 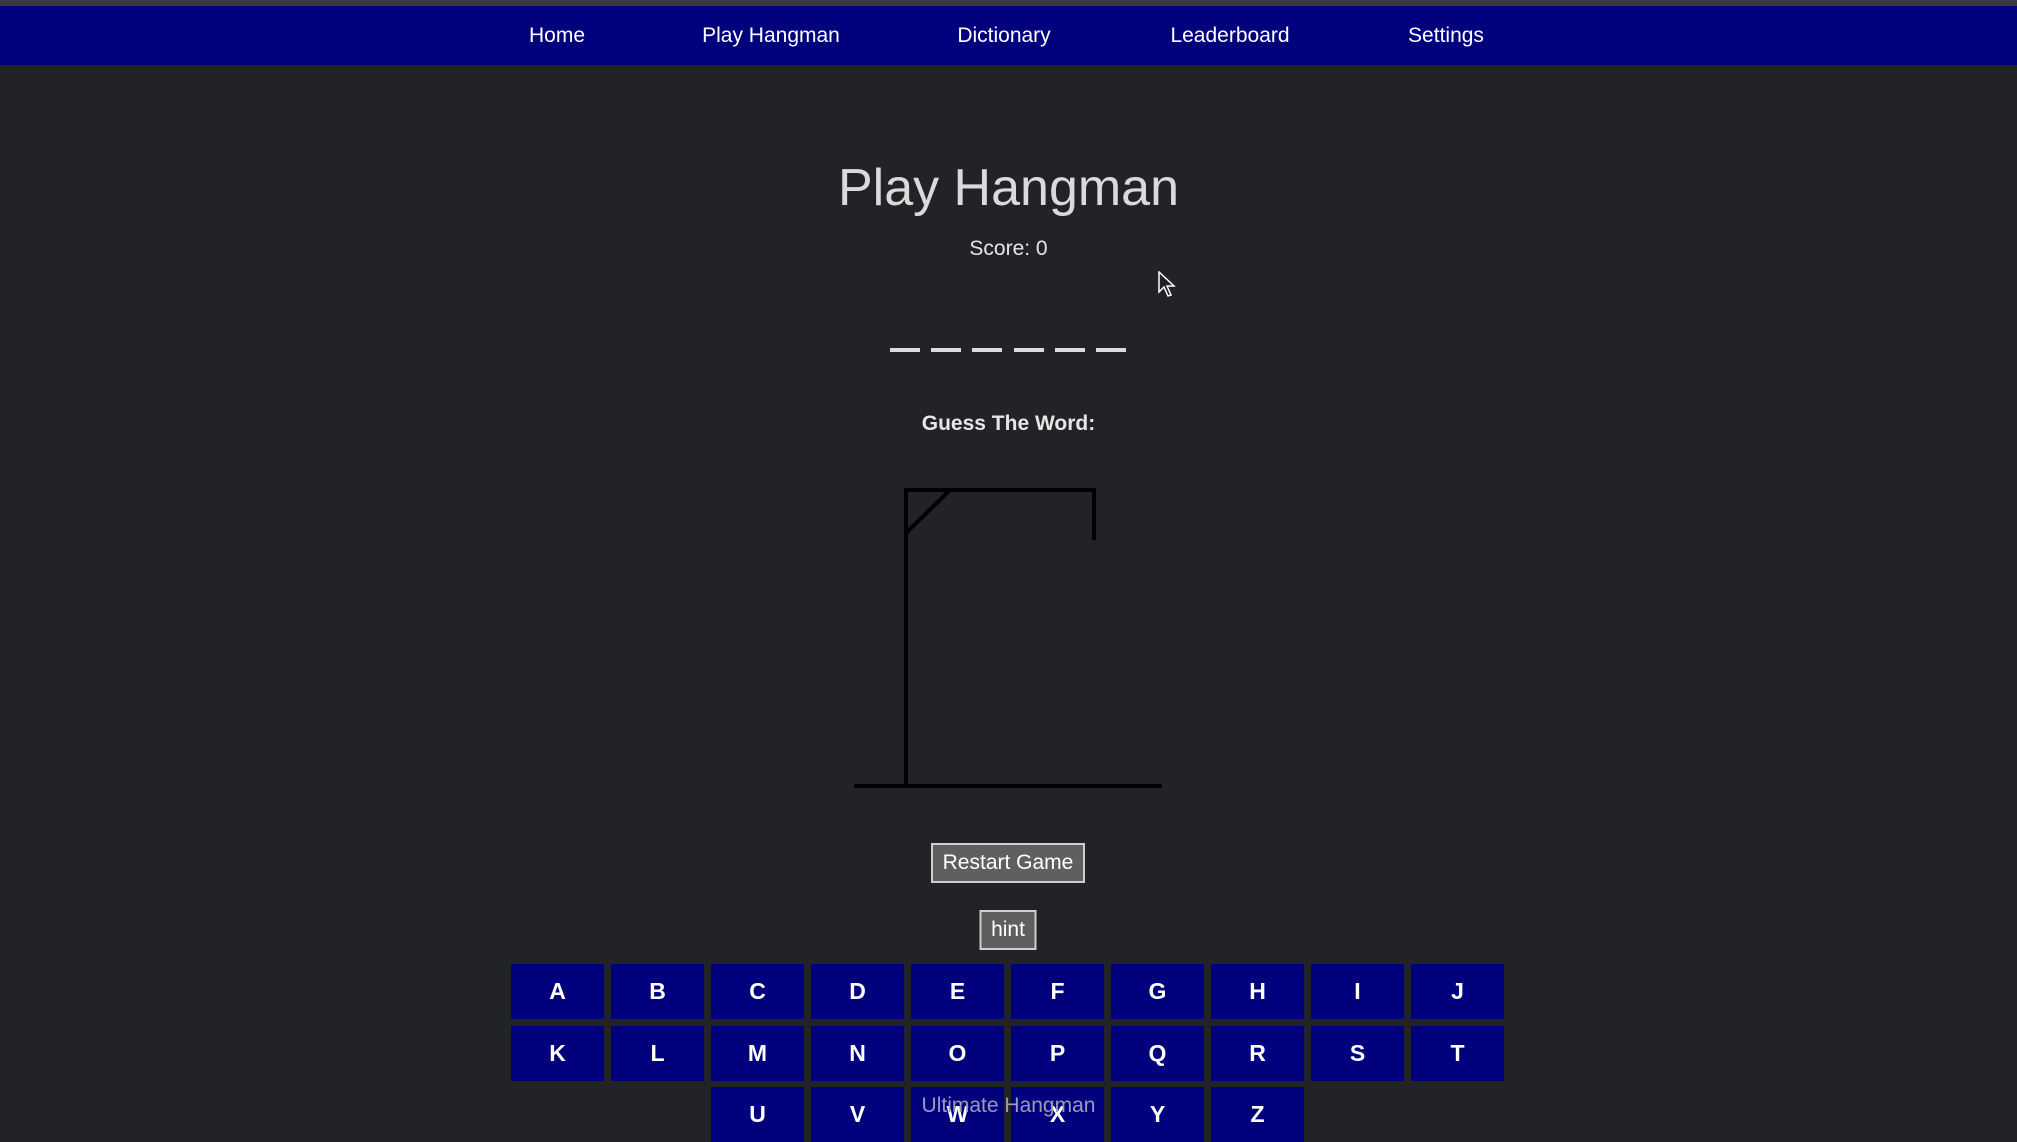 What do you see at coordinates (557, 991) in the screenshot?
I see `letter-key-a: A` at bounding box center [557, 991].